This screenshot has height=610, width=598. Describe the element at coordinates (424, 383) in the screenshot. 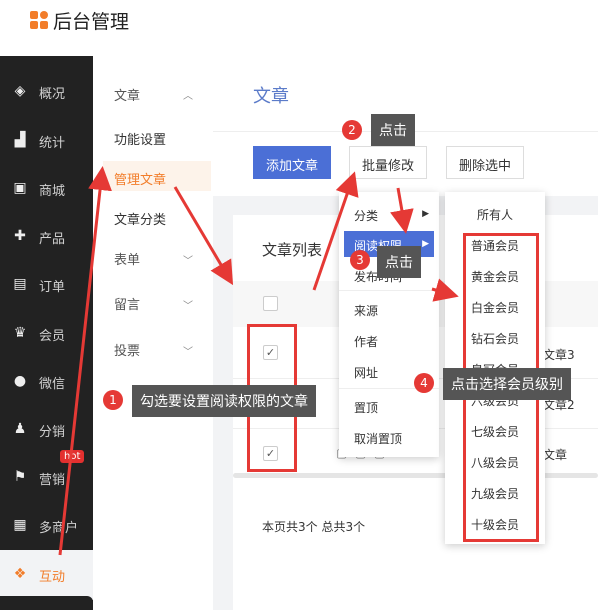

I see `step-number-badge: 4` at that location.